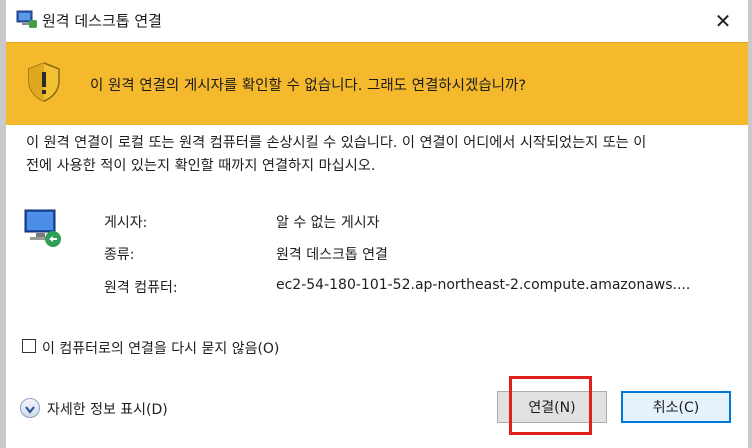  What do you see at coordinates (102, 21) in the screenshot?
I see `window-title: 원격 데스크톱 연결` at bounding box center [102, 21].